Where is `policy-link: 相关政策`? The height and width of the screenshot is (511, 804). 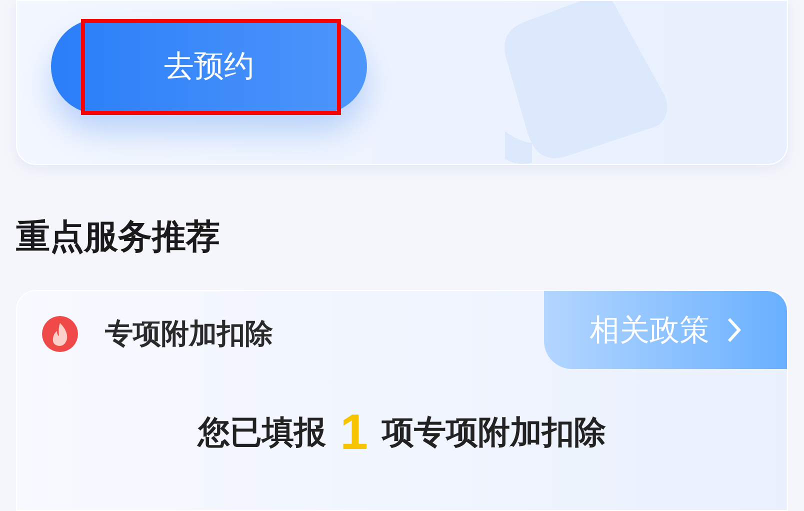
policy-link: 相关政策 is located at coordinates (665, 330).